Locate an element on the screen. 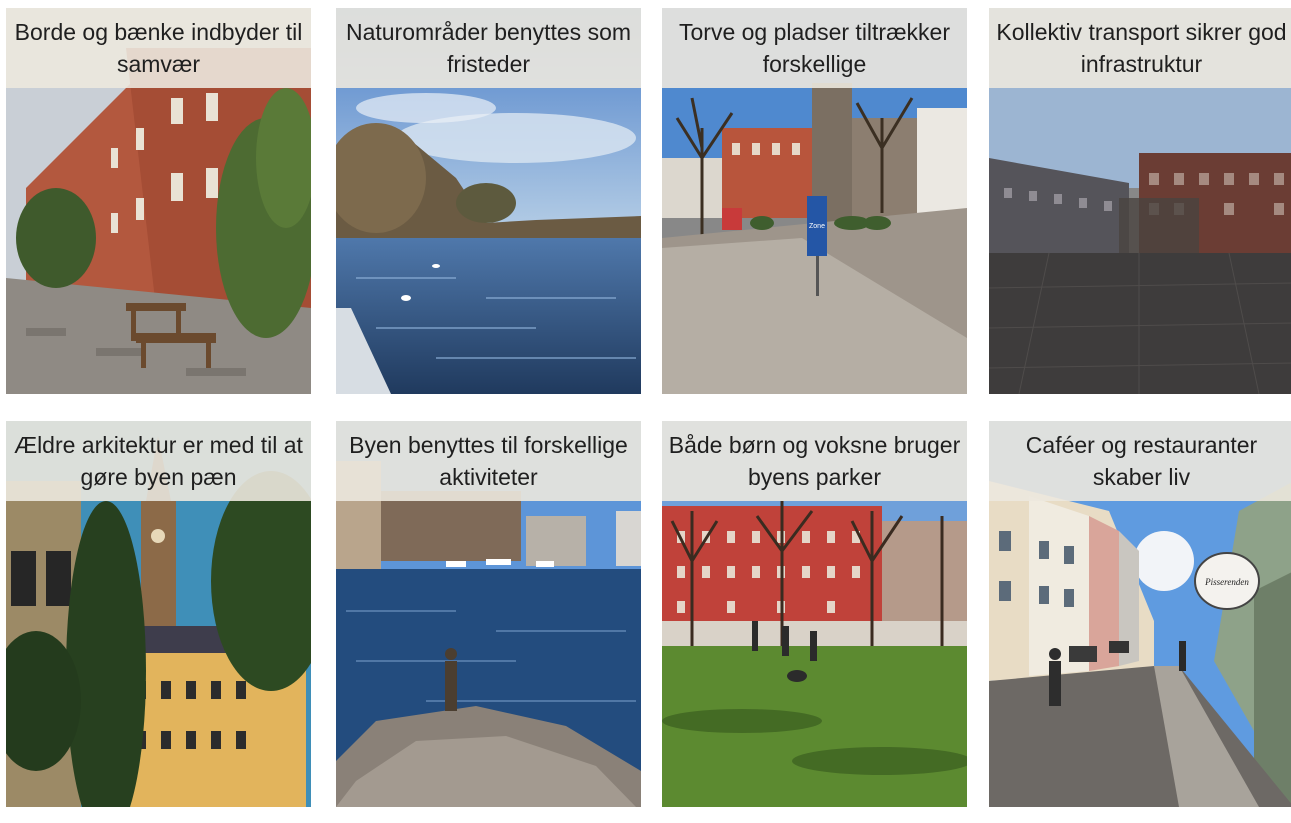 The height and width of the screenshot is (823, 1291). photo-caption: Torve og pladser tiltrækker forskellige is located at coordinates (814, 48).